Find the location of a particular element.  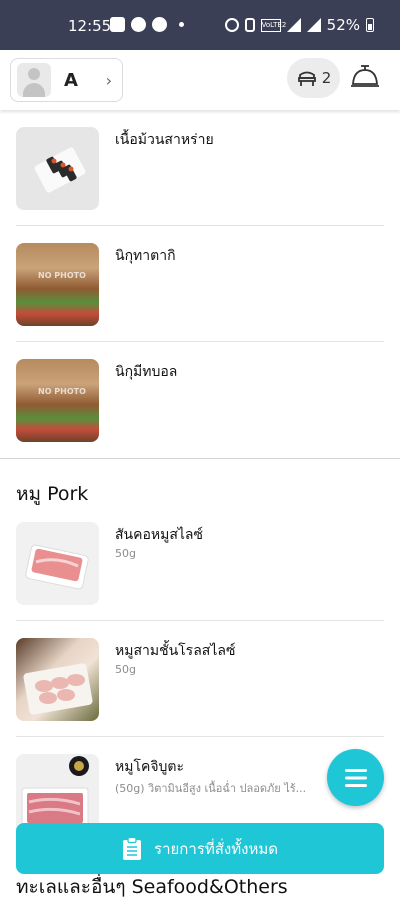

menu-icon is located at coordinates (355, 777).